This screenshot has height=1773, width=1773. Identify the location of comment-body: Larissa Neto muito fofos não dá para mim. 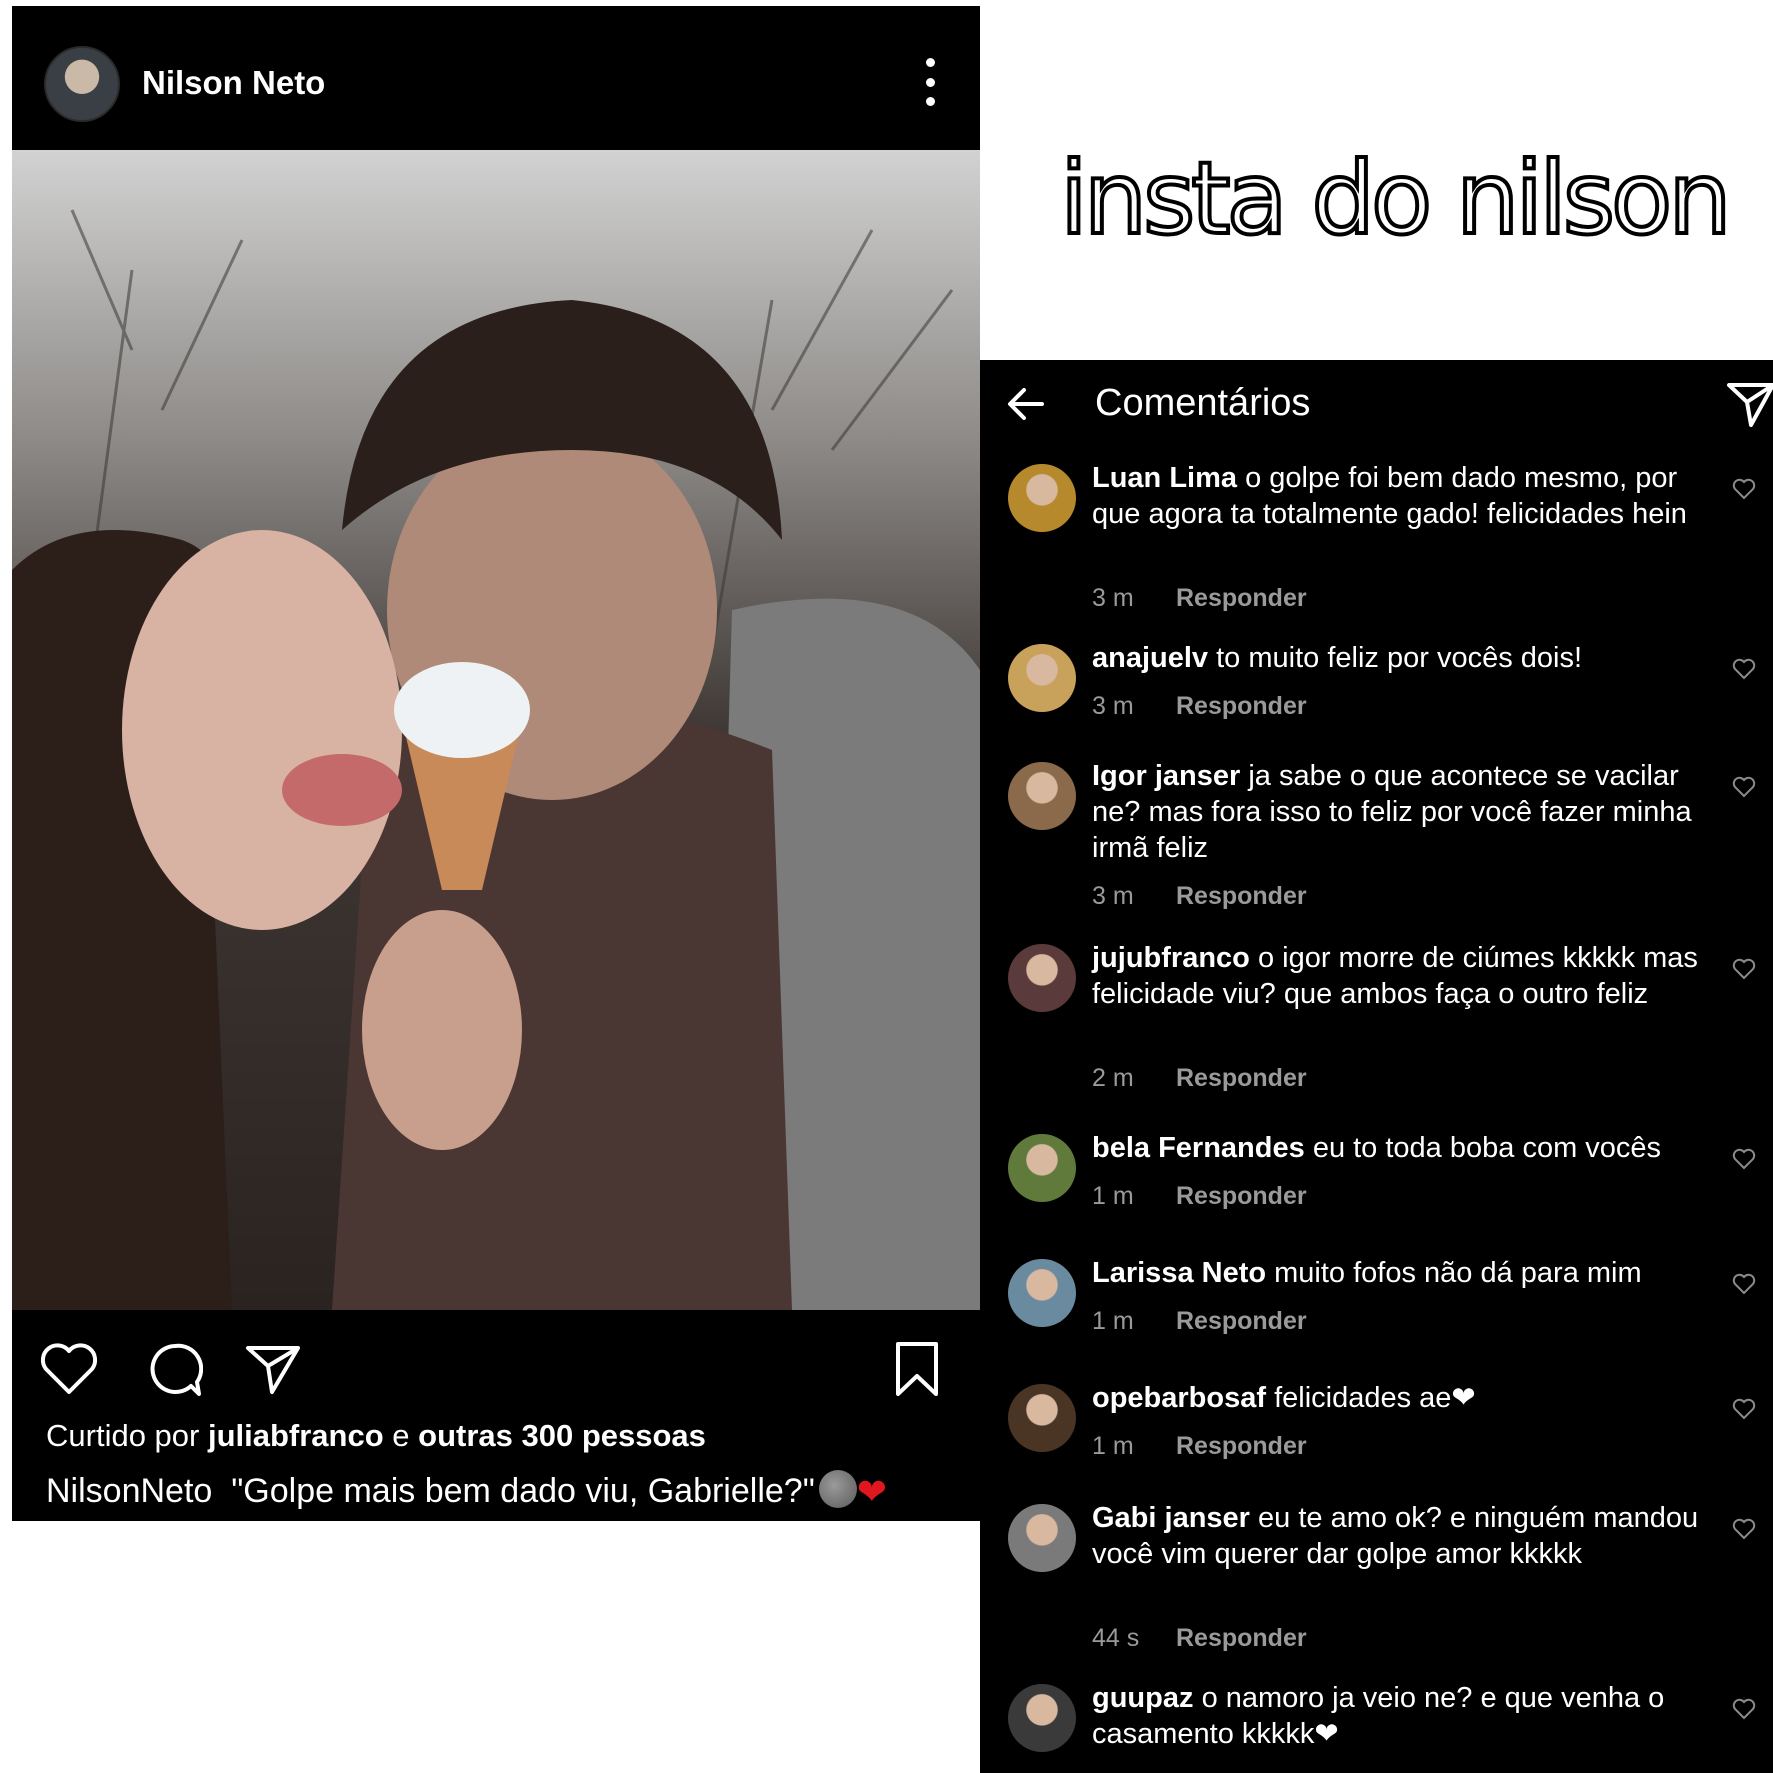
(1397, 1273).